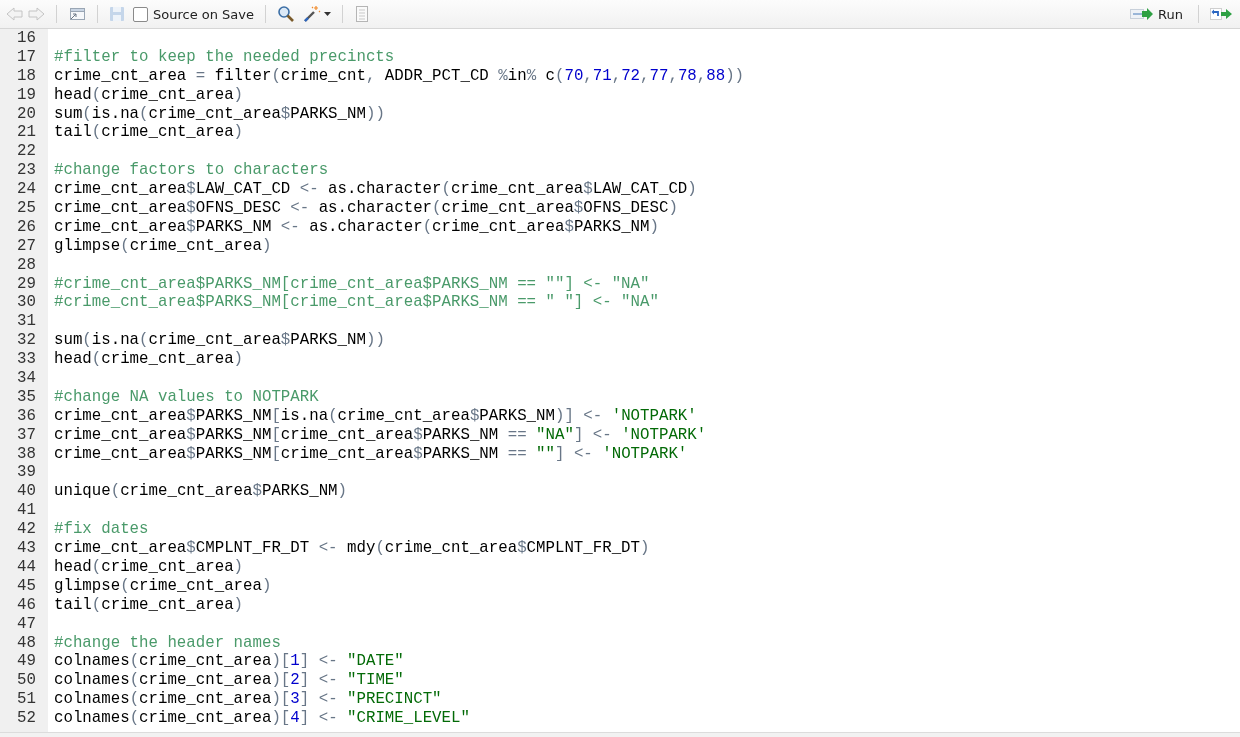 This screenshot has height=737, width=1240. I want to click on line-number: 44, so click(26, 567).